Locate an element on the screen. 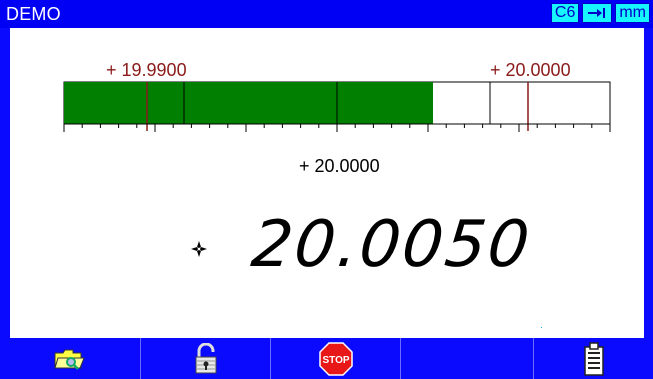  gauge-fill is located at coordinates (248, 103).